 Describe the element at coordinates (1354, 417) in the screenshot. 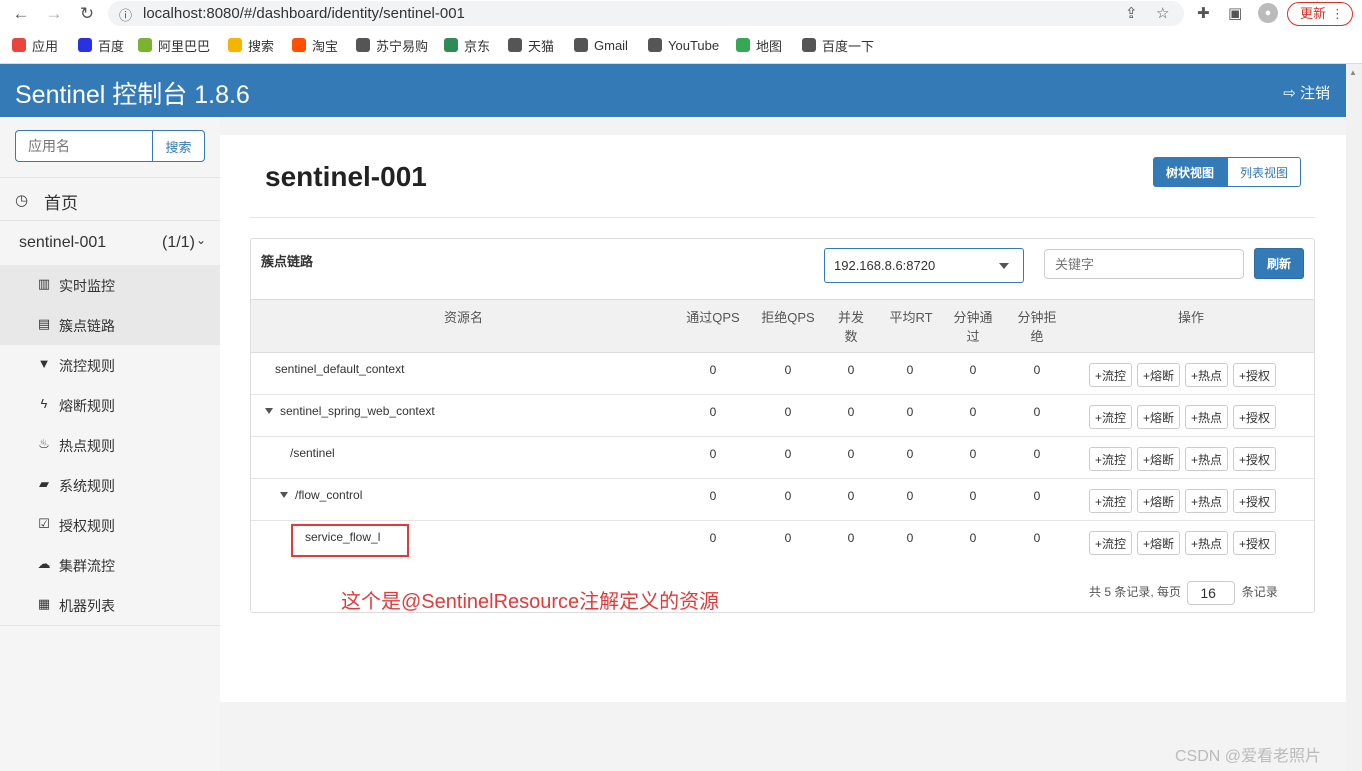

I see `scrollbar: ▲` at that location.